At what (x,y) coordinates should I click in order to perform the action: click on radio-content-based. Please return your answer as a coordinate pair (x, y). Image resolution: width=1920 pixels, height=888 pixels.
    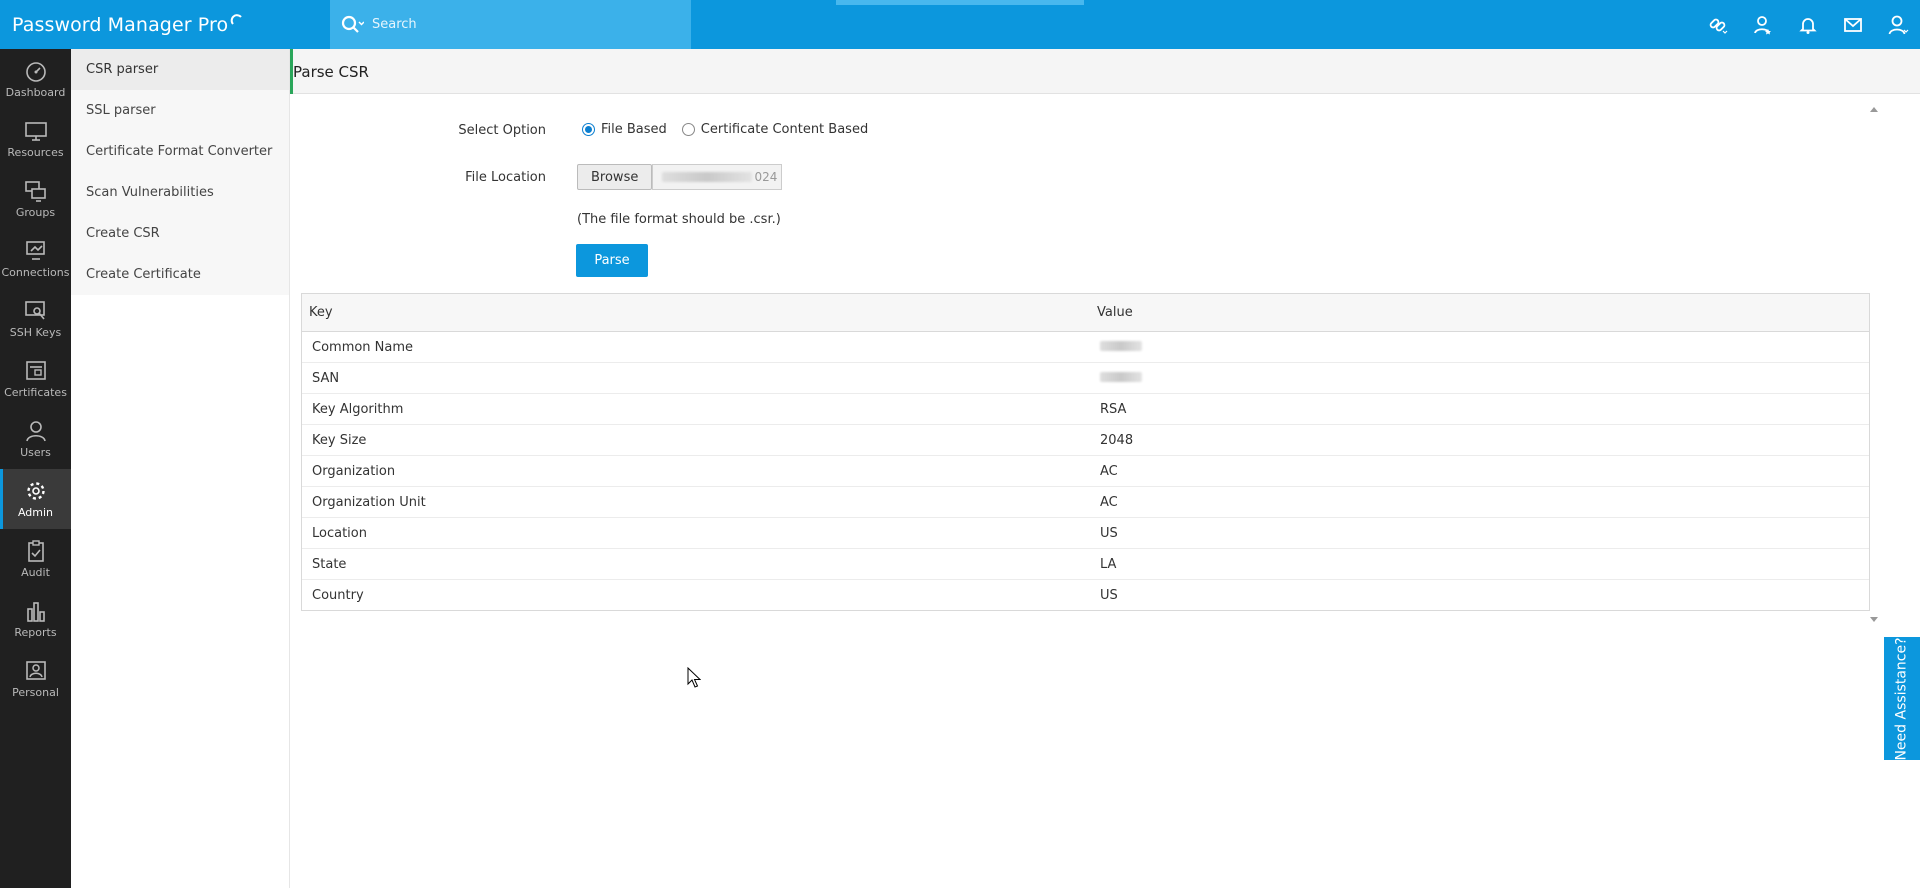
    Looking at the image, I should click on (688, 129).